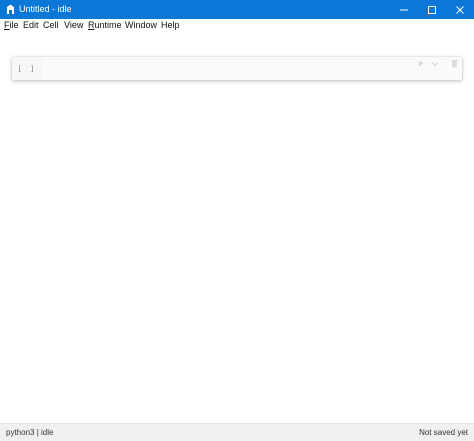 This screenshot has width=474, height=441. What do you see at coordinates (141, 25) in the screenshot?
I see `menu-window: Window` at bounding box center [141, 25].